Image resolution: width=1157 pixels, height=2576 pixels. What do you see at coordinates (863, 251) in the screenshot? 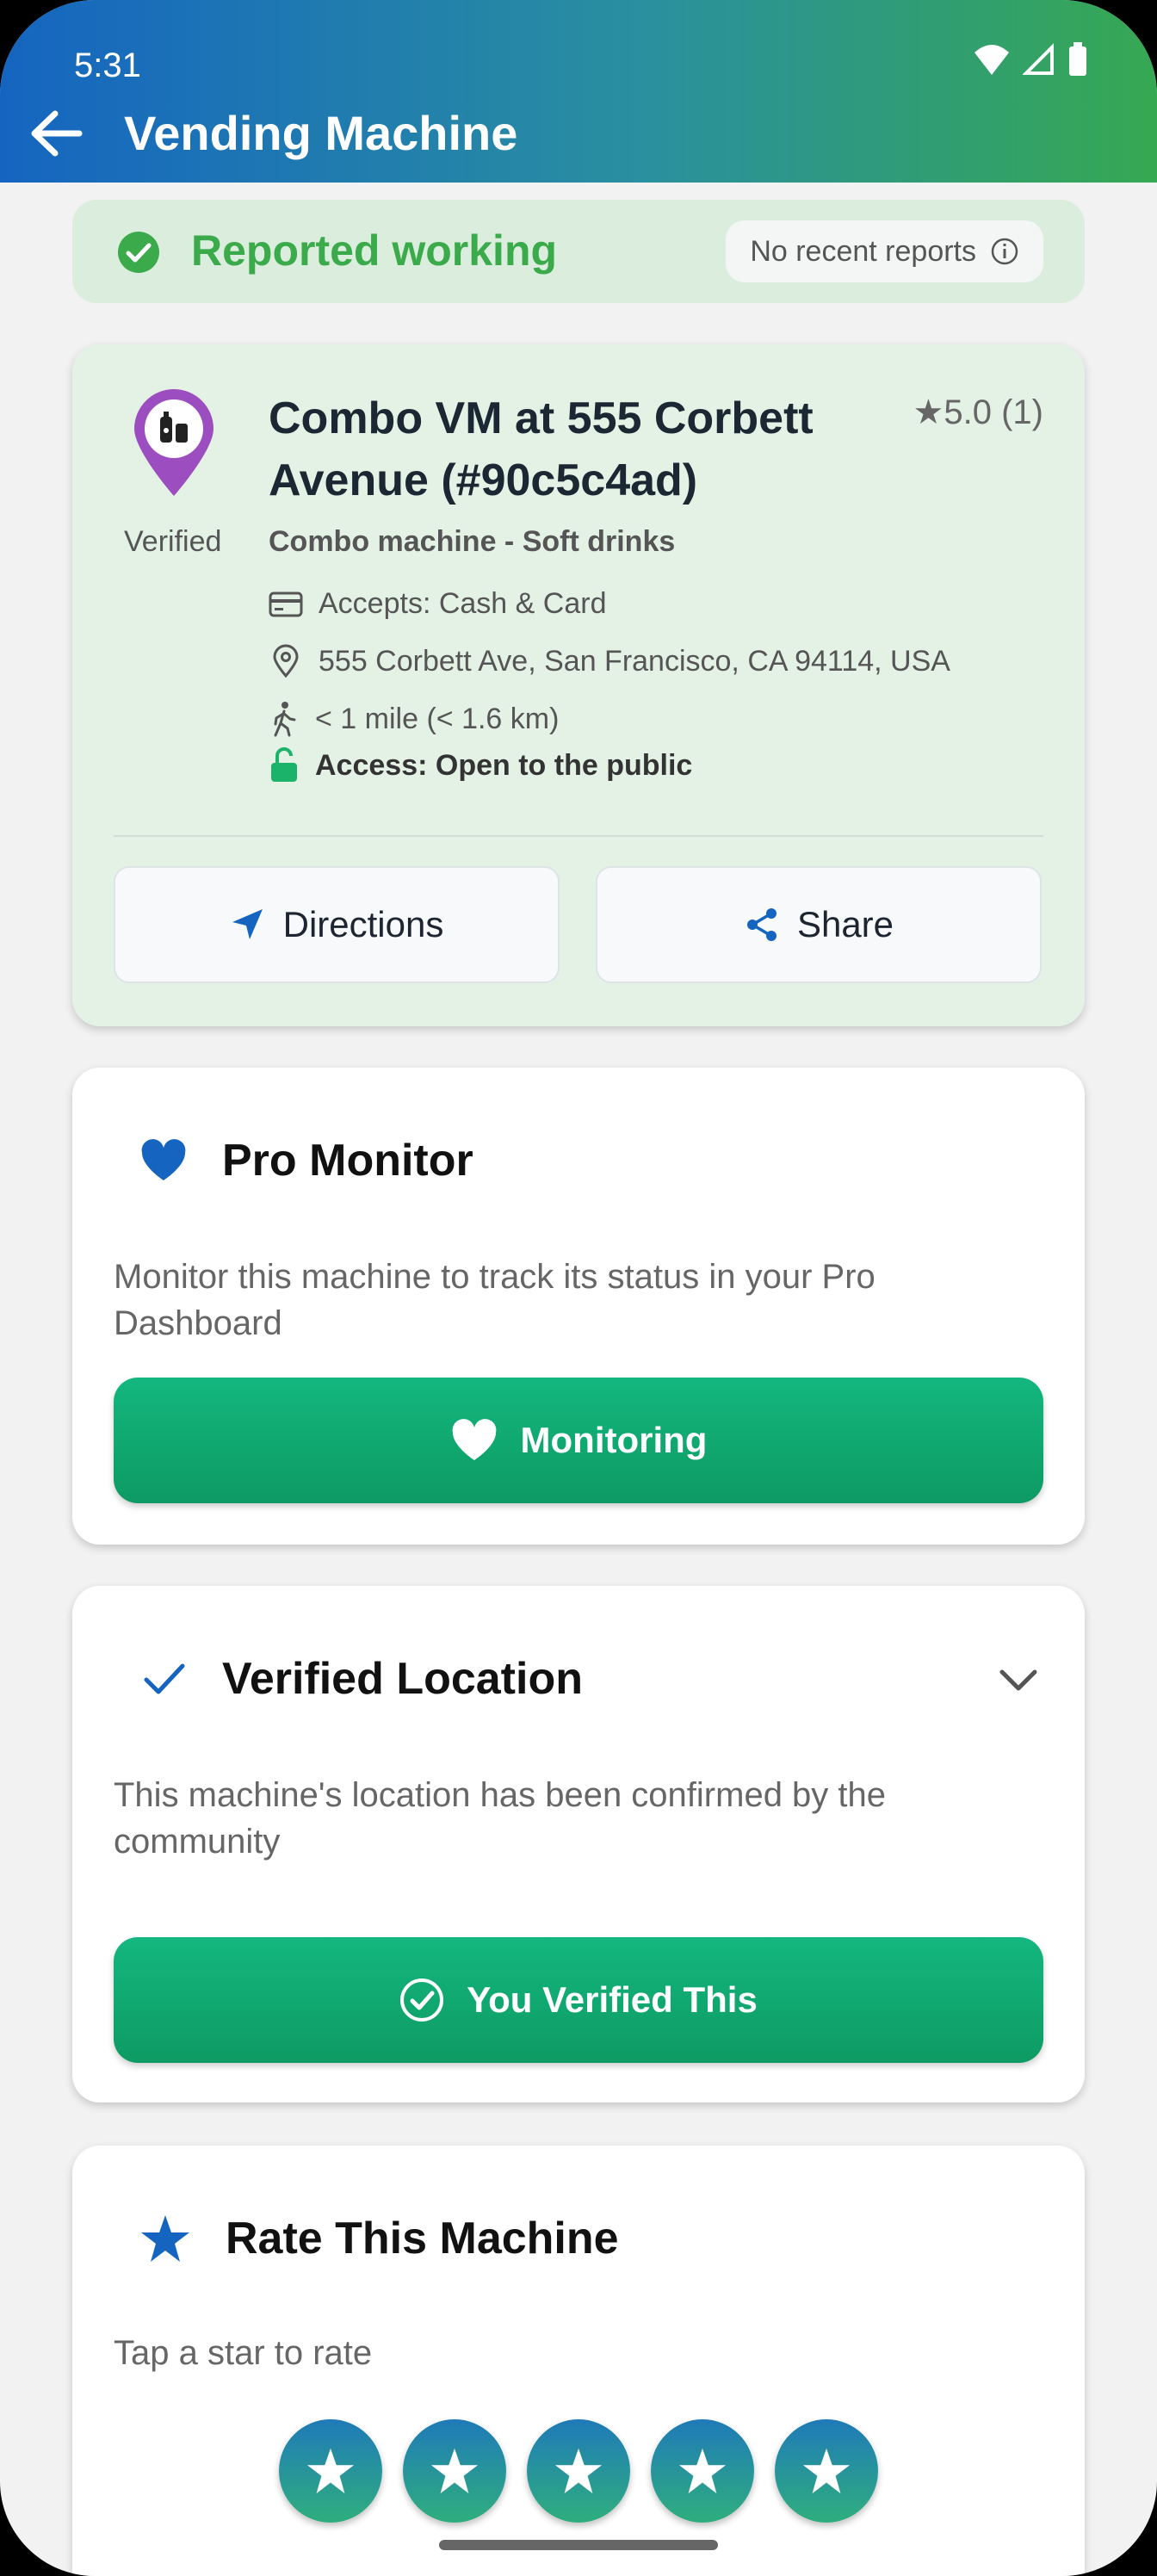
I see `recent-reports-label: No recent reports` at bounding box center [863, 251].